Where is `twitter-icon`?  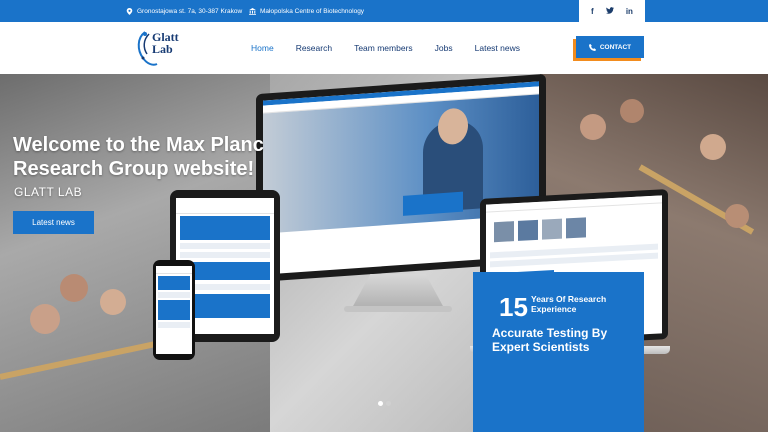 twitter-icon is located at coordinates (609, 11).